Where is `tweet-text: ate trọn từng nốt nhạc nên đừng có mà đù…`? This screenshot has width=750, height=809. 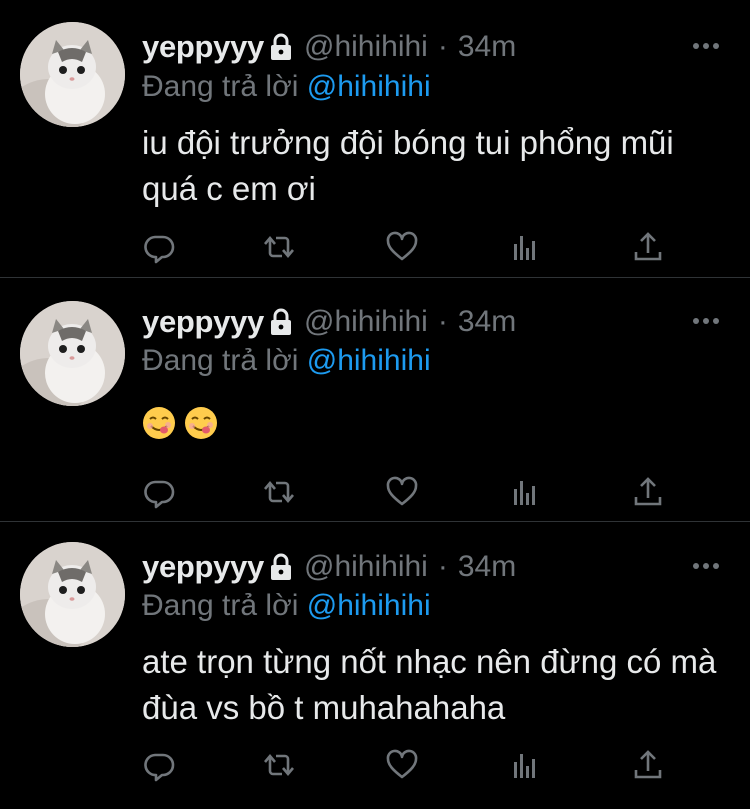 tweet-text: ate trọn từng nốt nhạc nên đừng có mà đù… is located at coordinates (429, 684).